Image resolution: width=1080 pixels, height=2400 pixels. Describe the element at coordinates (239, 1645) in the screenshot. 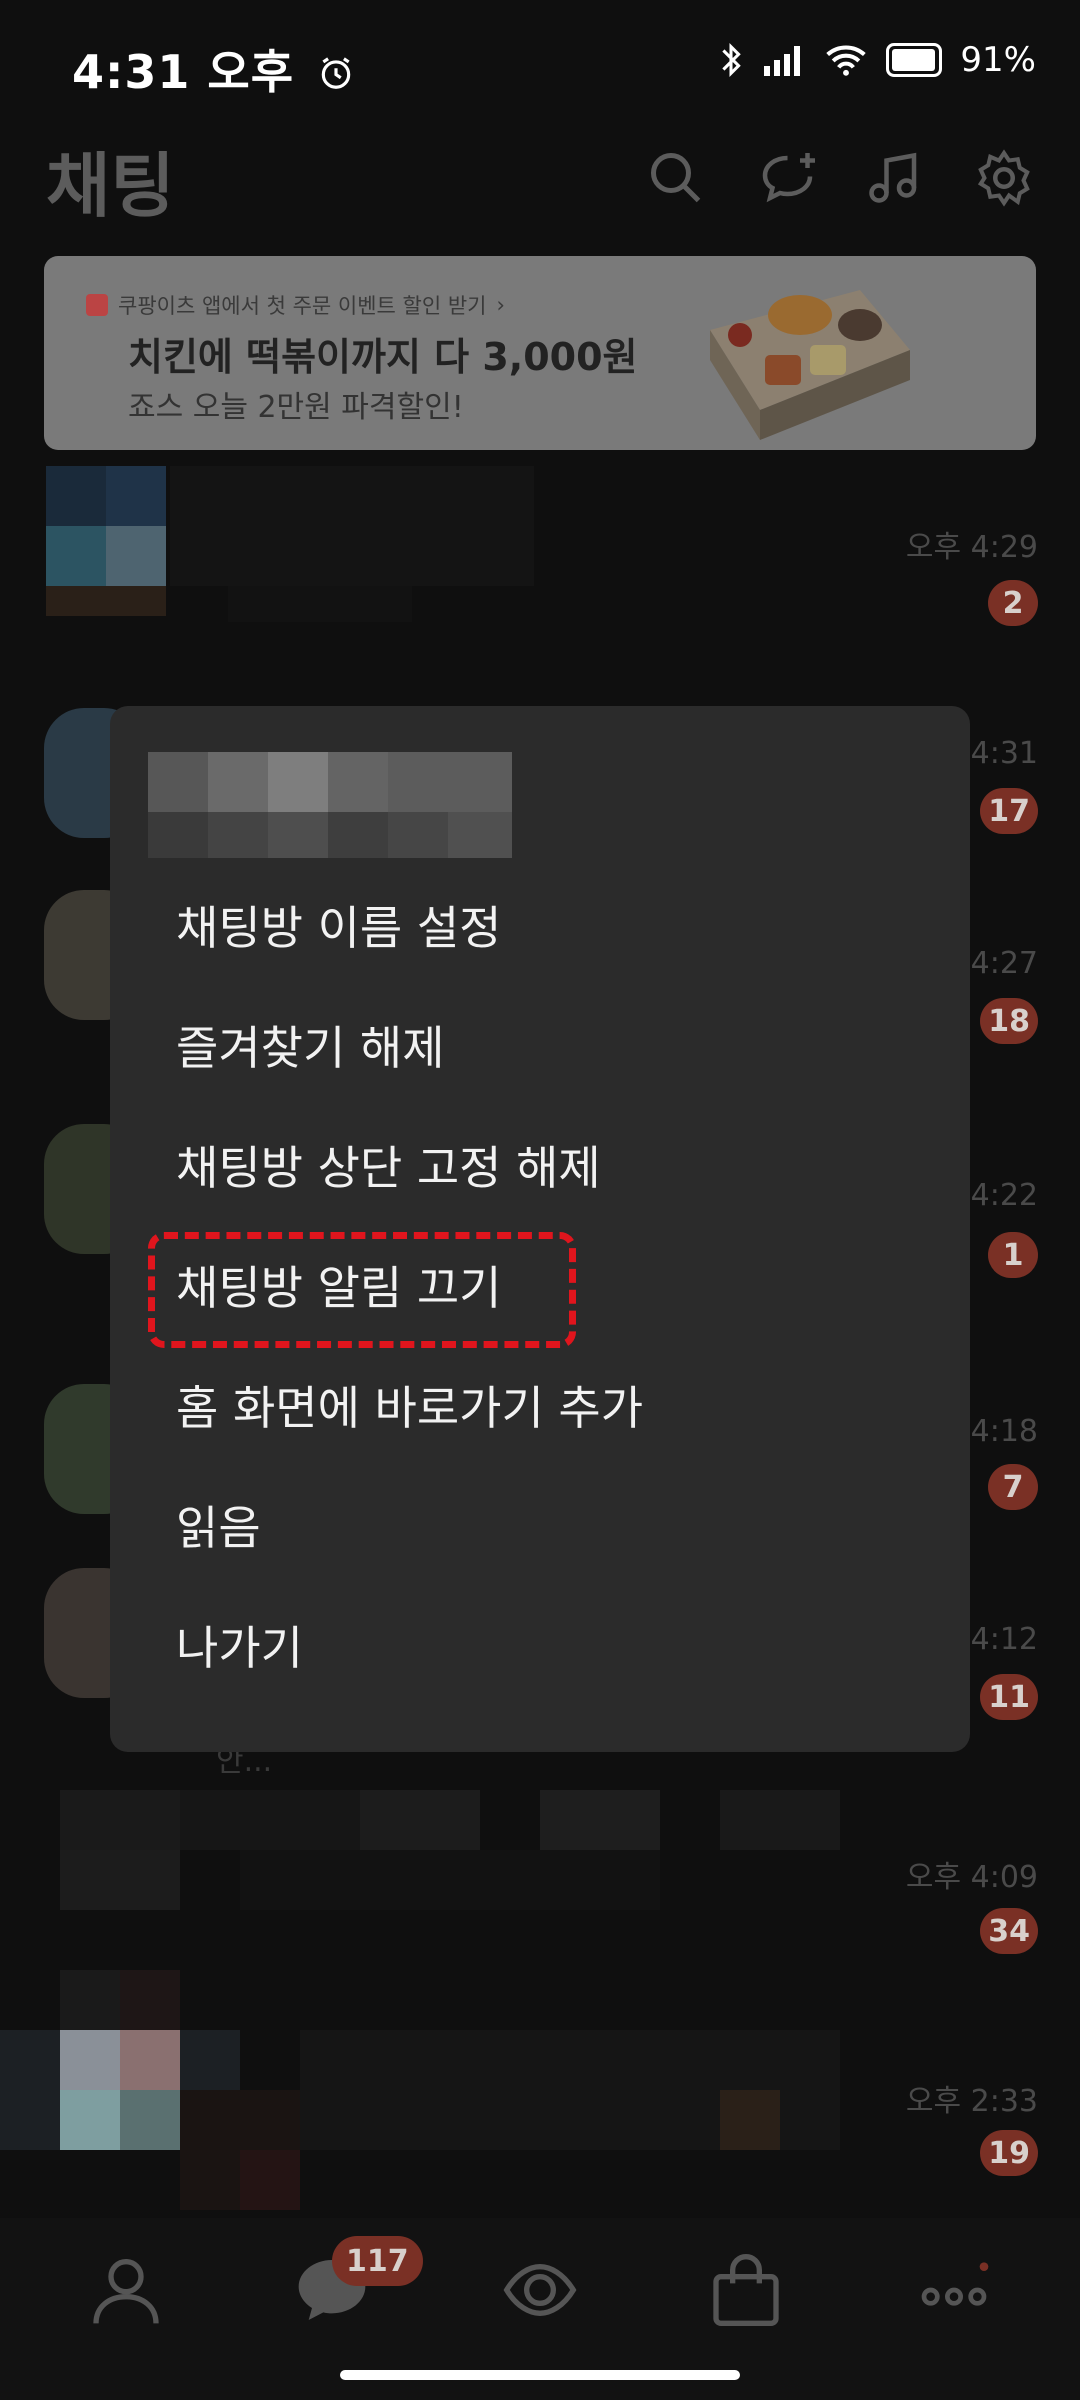

I see `menu-item-leave: 나가기` at that location.